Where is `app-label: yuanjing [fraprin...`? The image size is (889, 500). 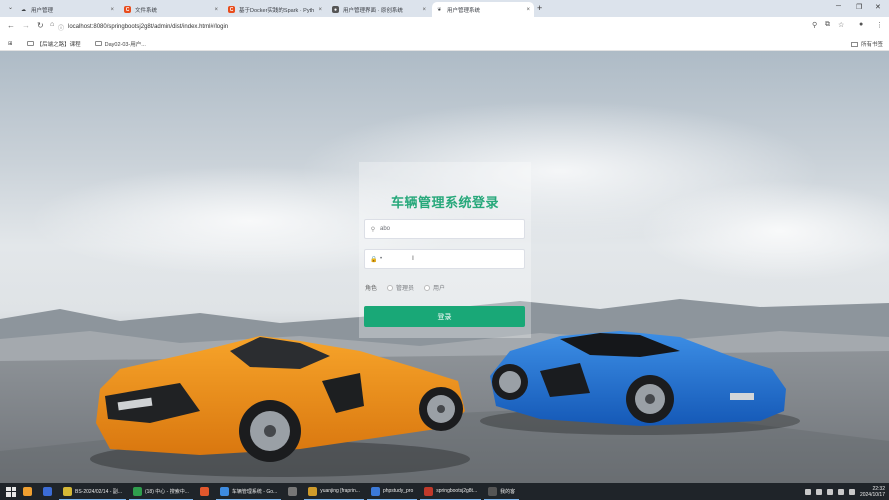
app-label: yuanjing [fraprin... is located at coordinates (340, 491).